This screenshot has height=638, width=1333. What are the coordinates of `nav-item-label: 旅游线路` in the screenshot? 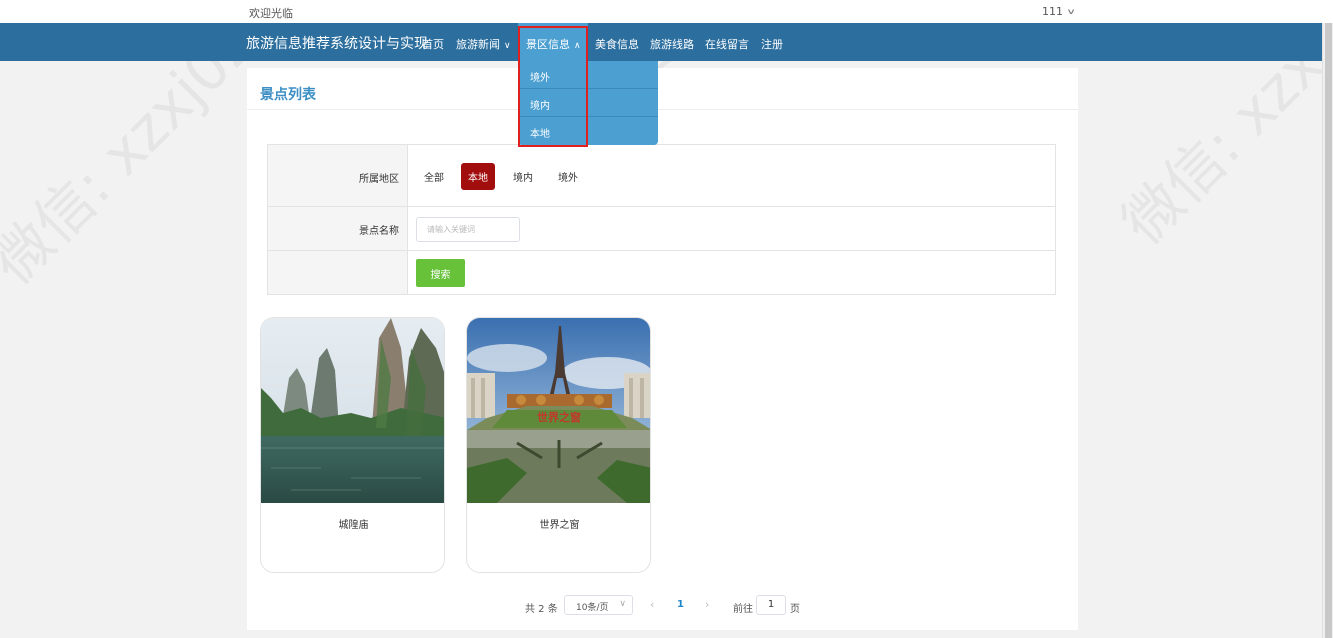 It's located at (672, 44).